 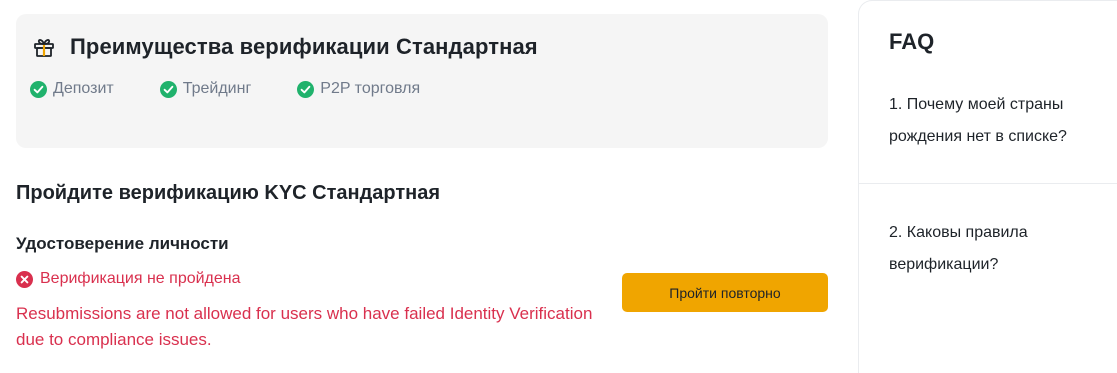 I want to click on benefit-item-deposit: Депозит, so click(x=72, y=89).